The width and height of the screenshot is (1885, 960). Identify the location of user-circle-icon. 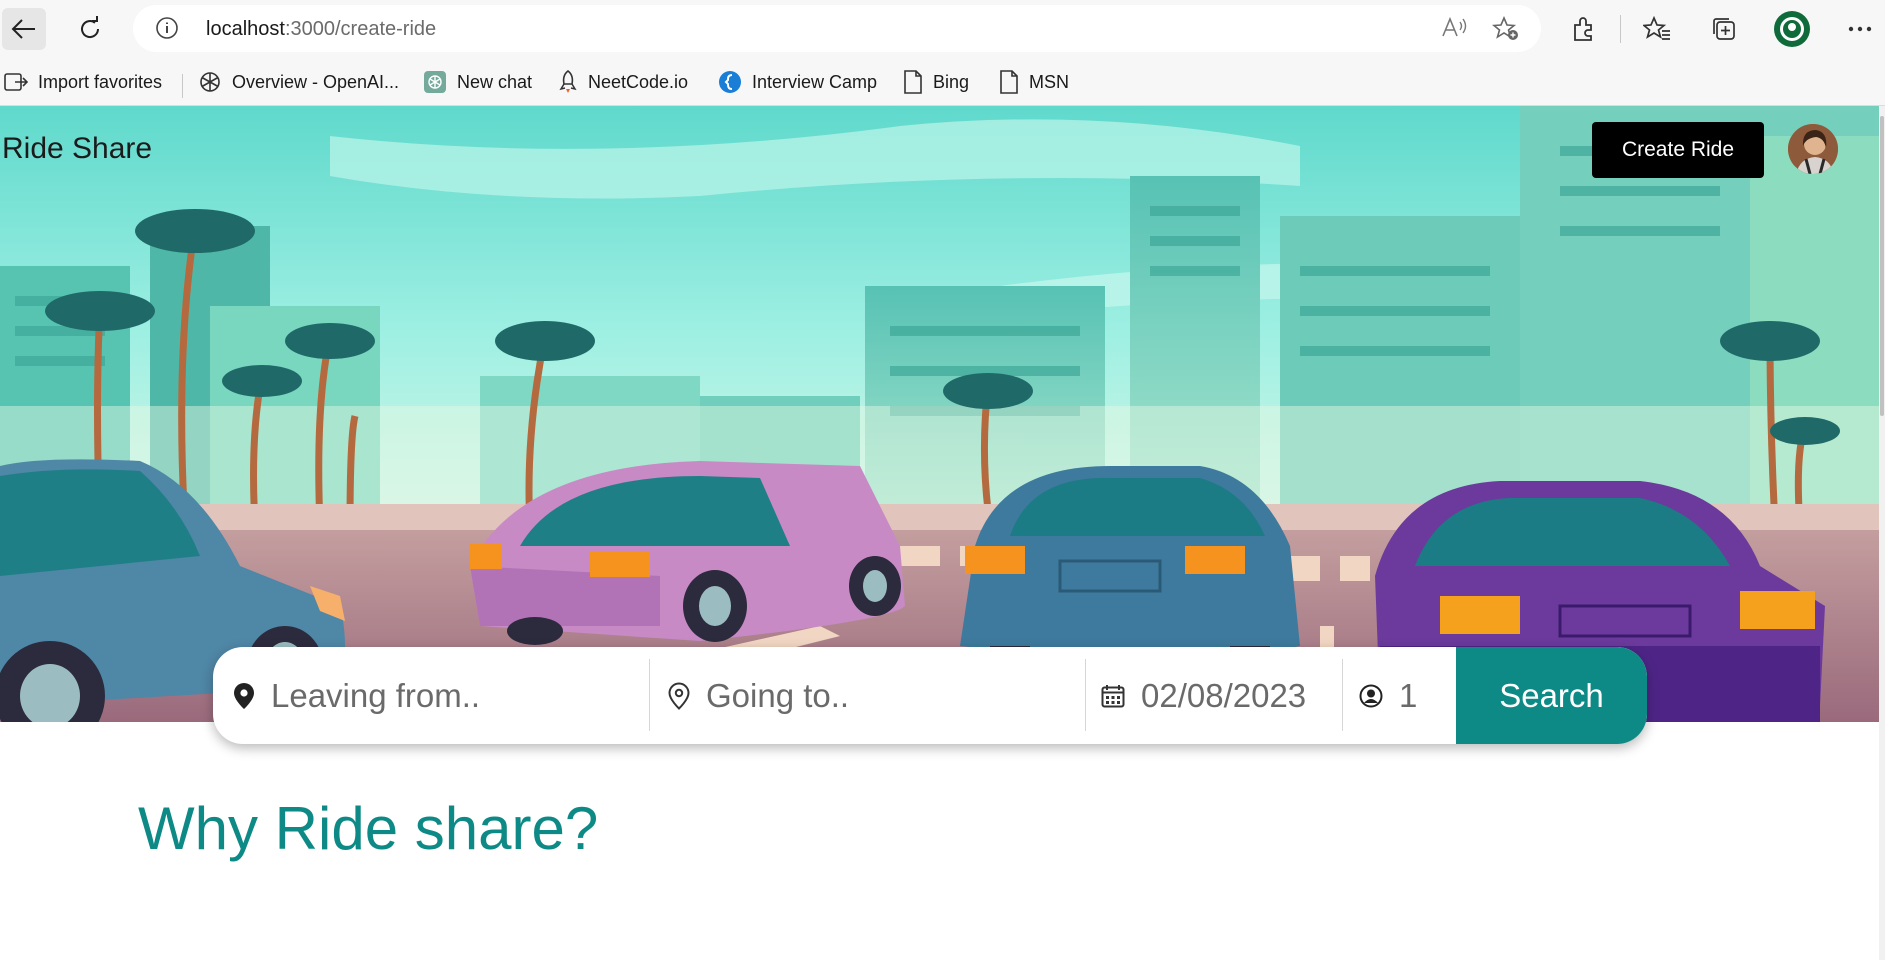
(1371, 695).